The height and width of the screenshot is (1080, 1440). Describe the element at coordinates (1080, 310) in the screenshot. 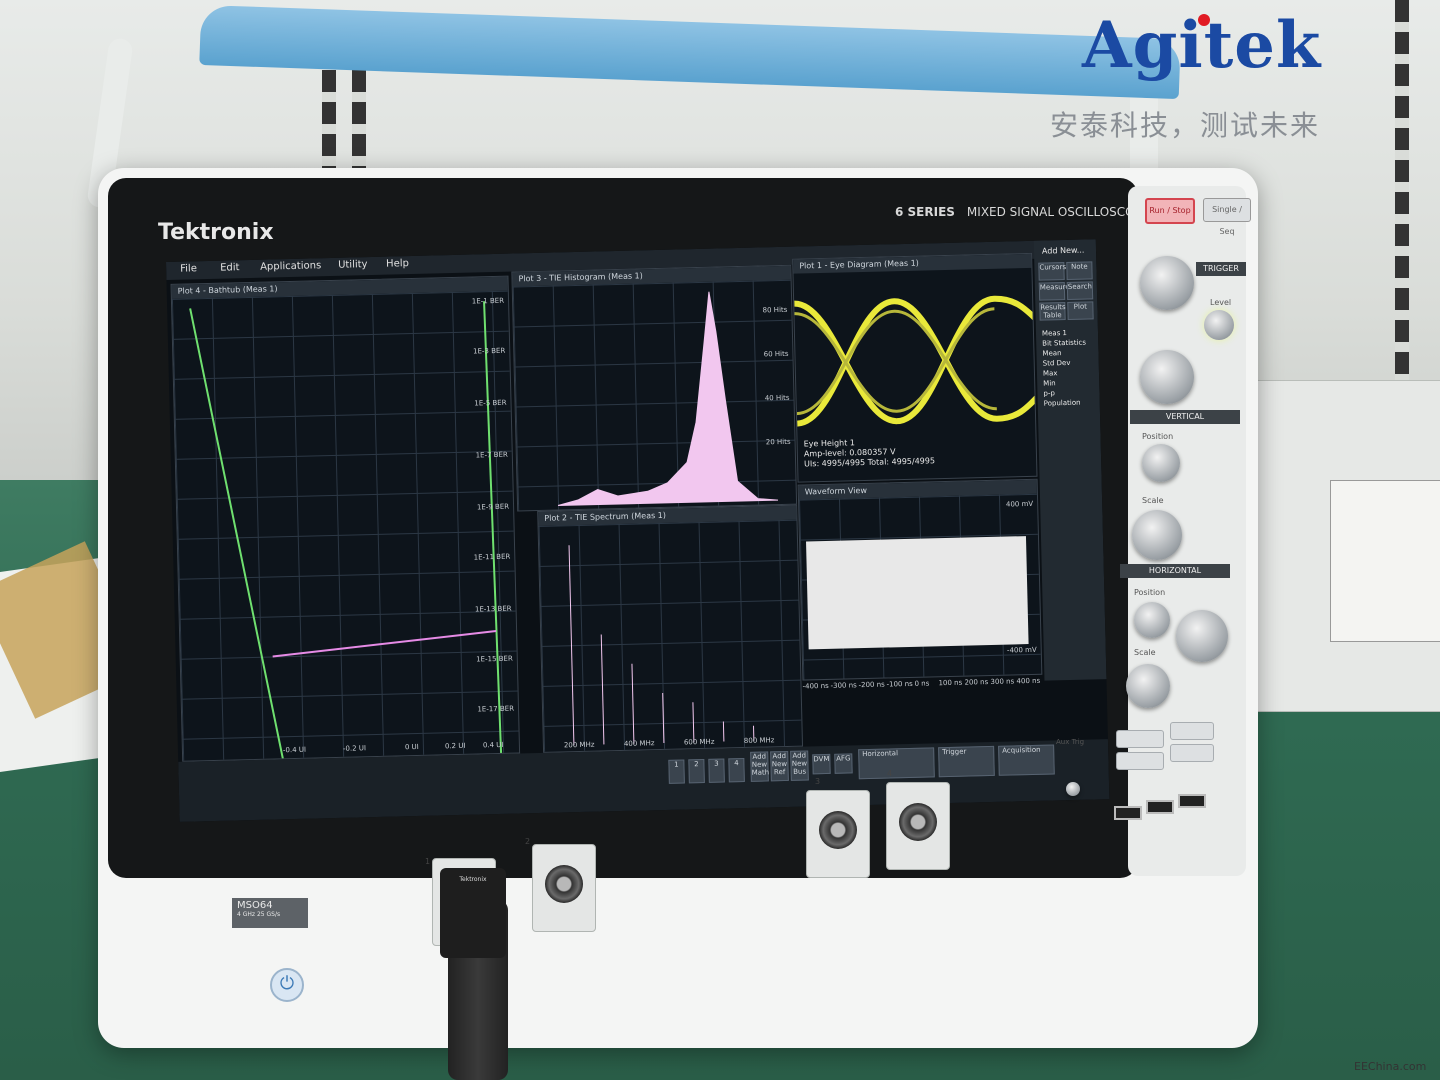

I see `plot-button: Plot` at that location.